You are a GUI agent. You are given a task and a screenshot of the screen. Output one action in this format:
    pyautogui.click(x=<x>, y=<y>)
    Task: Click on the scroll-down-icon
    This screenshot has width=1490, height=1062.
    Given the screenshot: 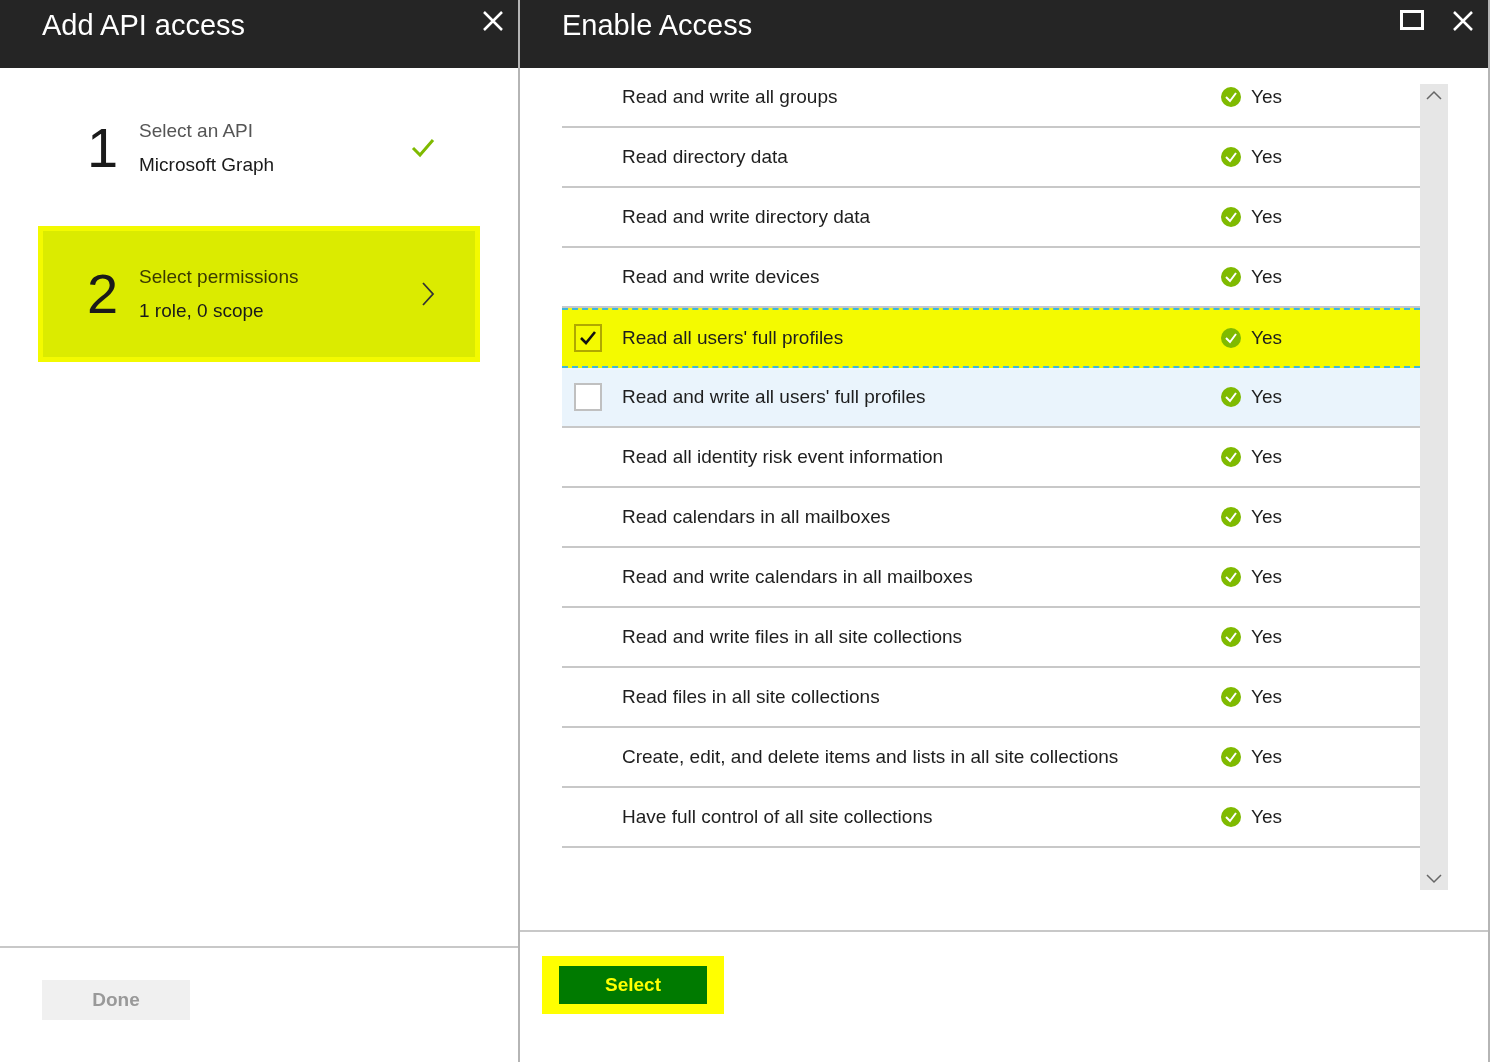 What is the action you would take?
    pyautogui.click(x=1434, y=879)
    